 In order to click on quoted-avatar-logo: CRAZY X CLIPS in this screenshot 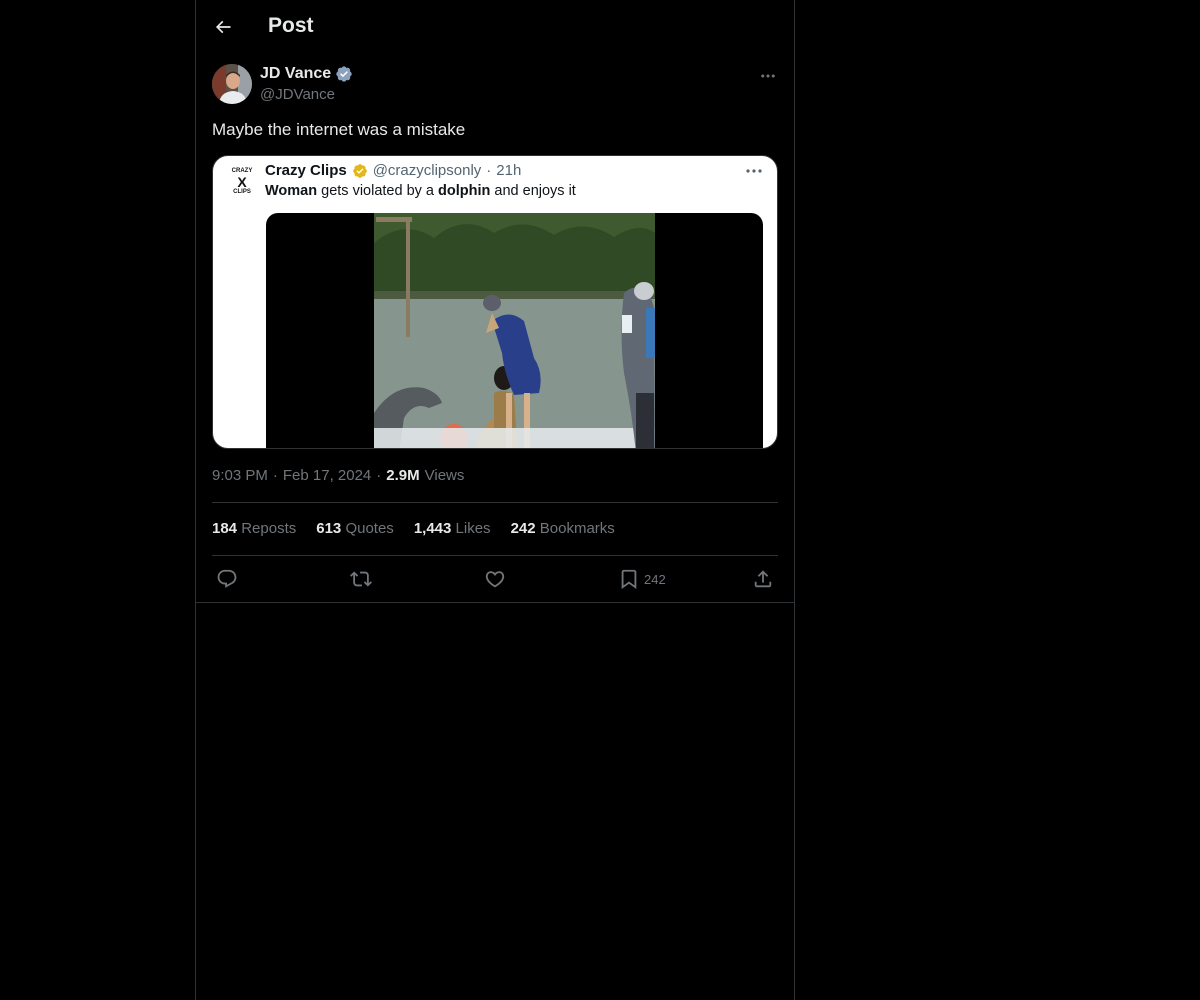, I will do `click(242, 182)`.